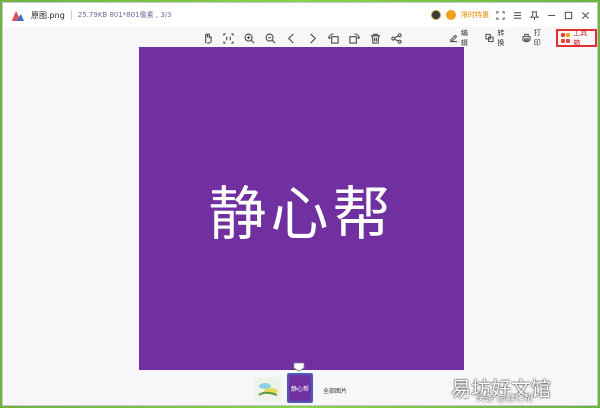 This screenshot has width=600, height=408. I want to click on maximize-button, so click(568, 15).